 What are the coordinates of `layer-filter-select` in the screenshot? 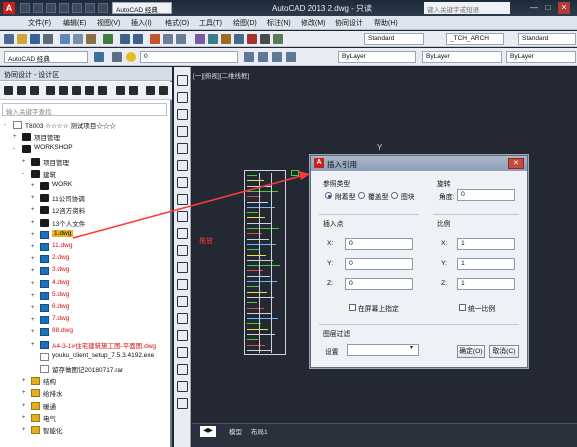 It's located at (383, 350).